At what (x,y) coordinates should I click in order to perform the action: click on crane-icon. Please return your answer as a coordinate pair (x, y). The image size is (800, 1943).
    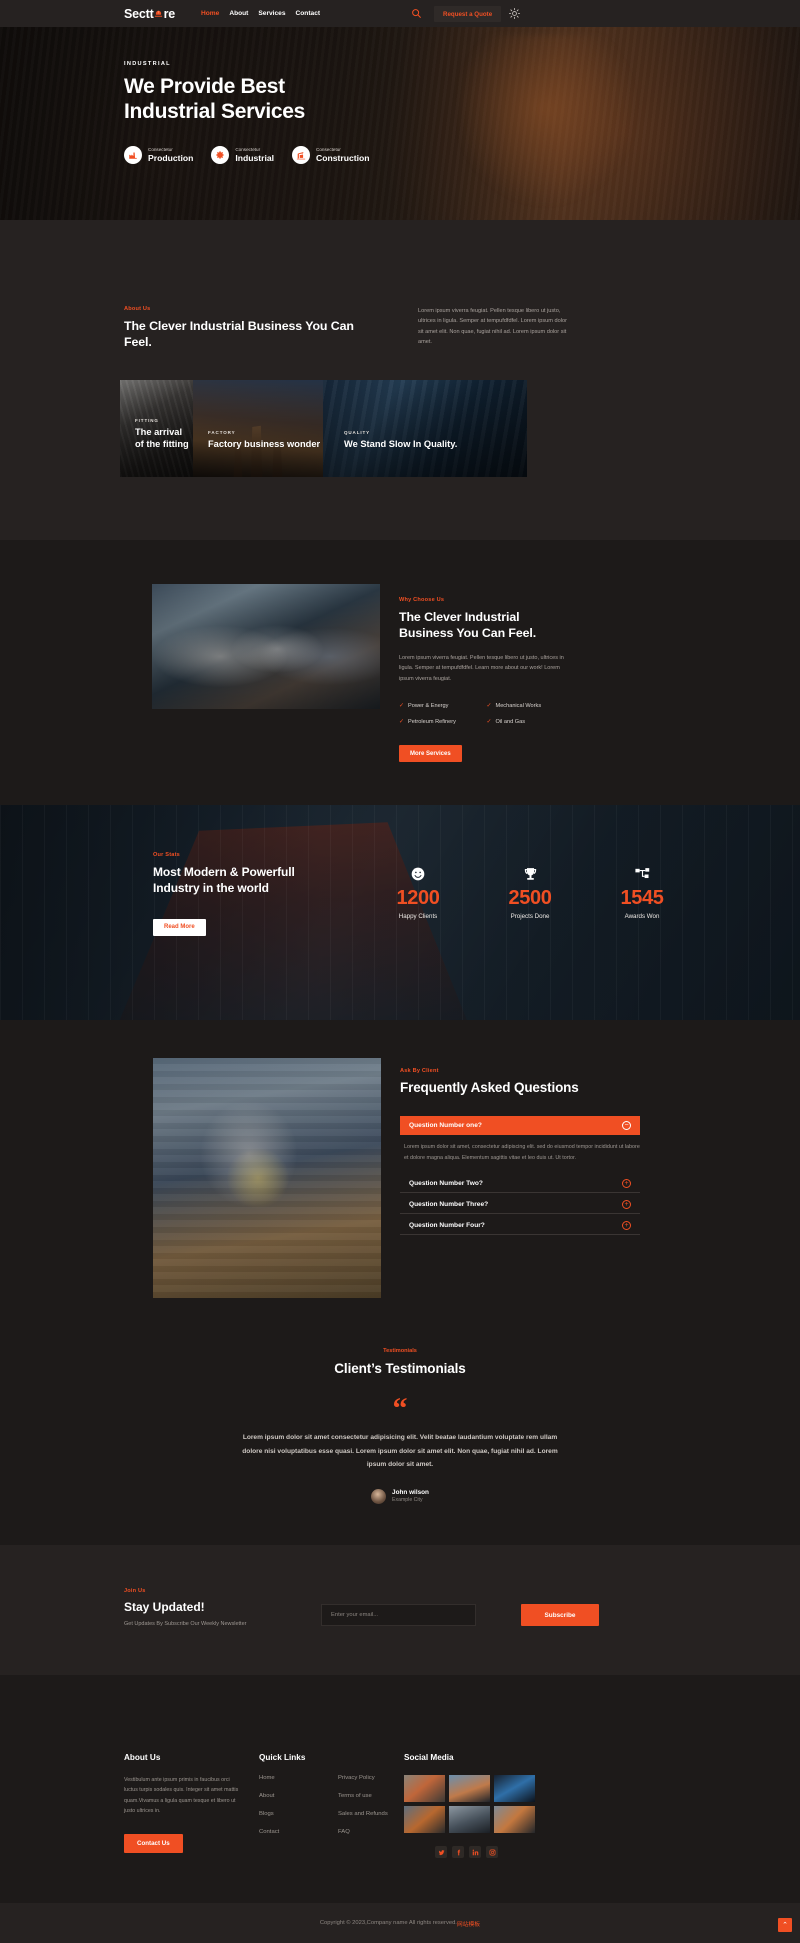
    Looking at the image, I should click on (301, 155).